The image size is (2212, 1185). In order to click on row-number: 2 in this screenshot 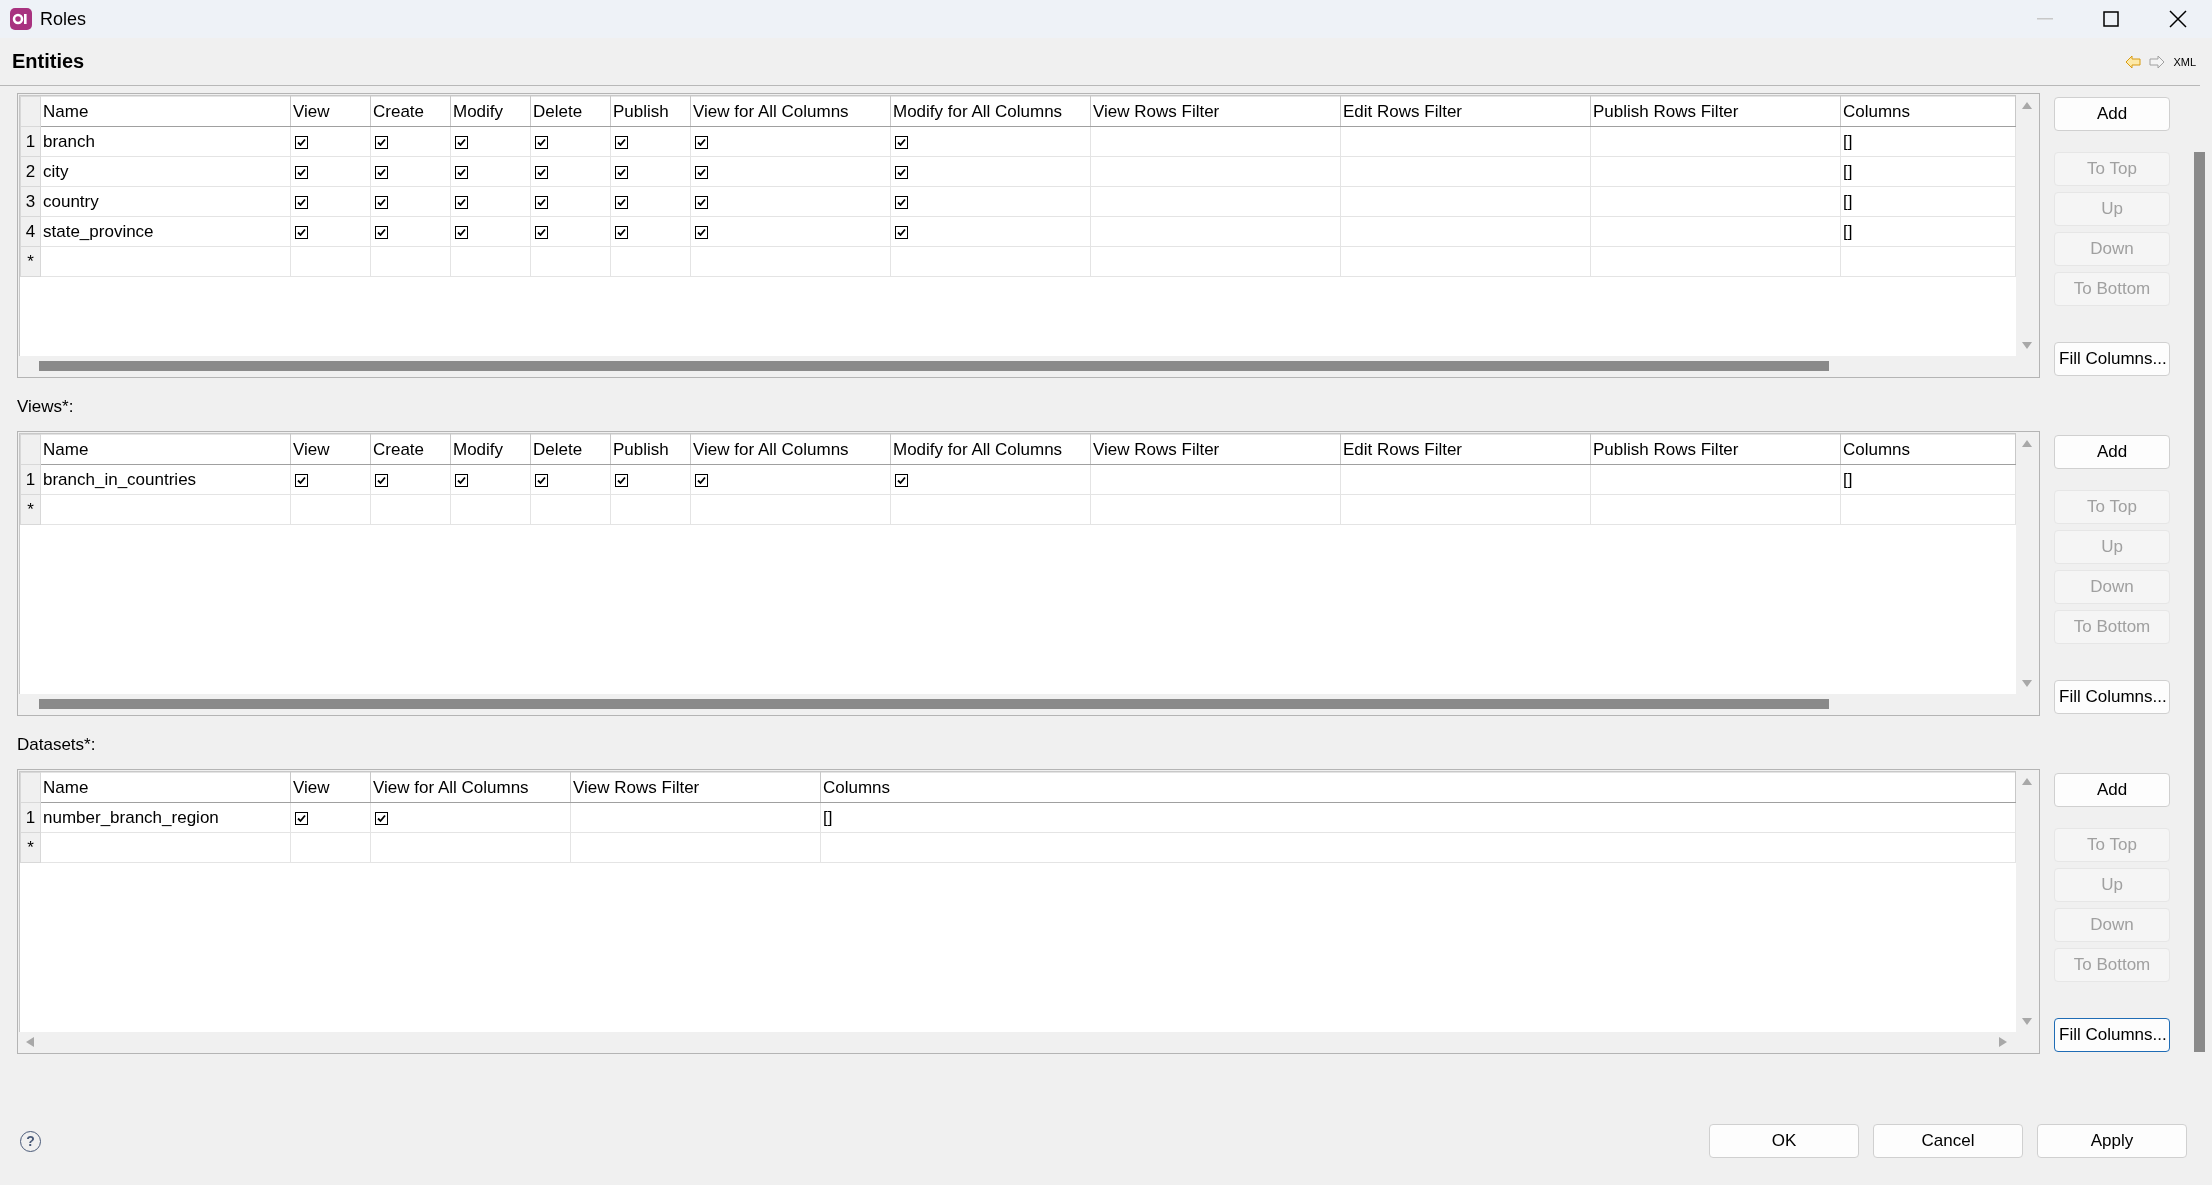, I will do `click(30, 171)`.